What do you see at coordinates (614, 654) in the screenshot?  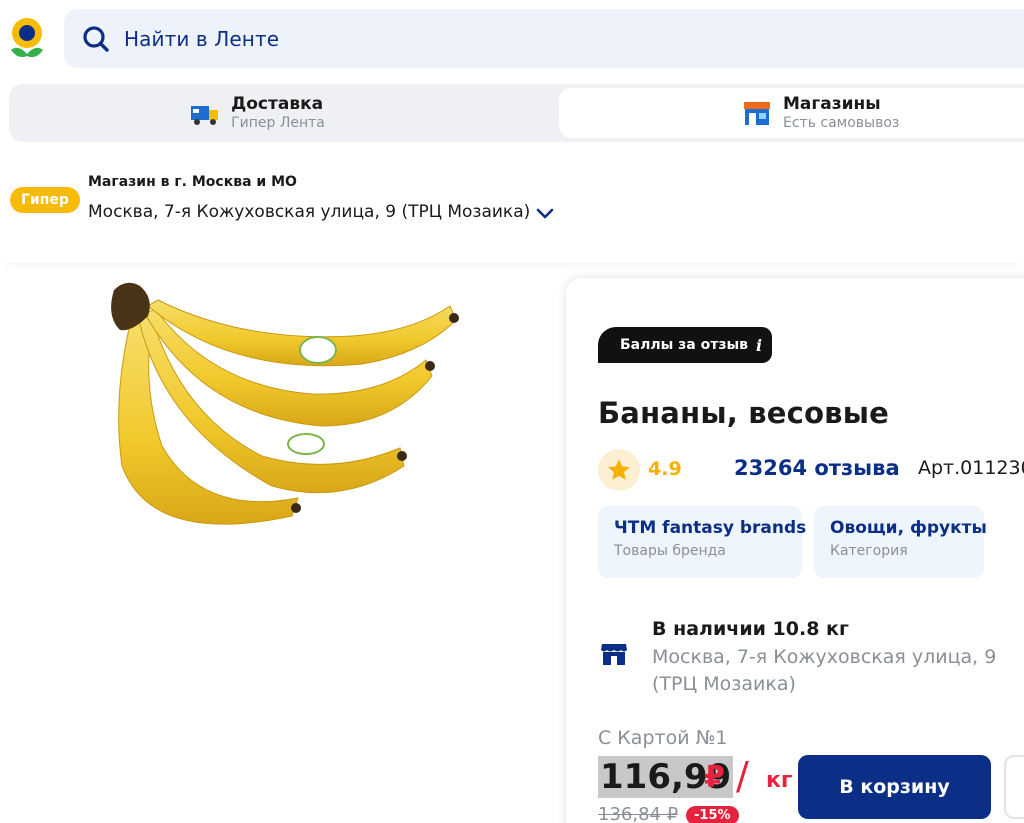 I see `store-availability-icon` at bounding box center [614, 654].